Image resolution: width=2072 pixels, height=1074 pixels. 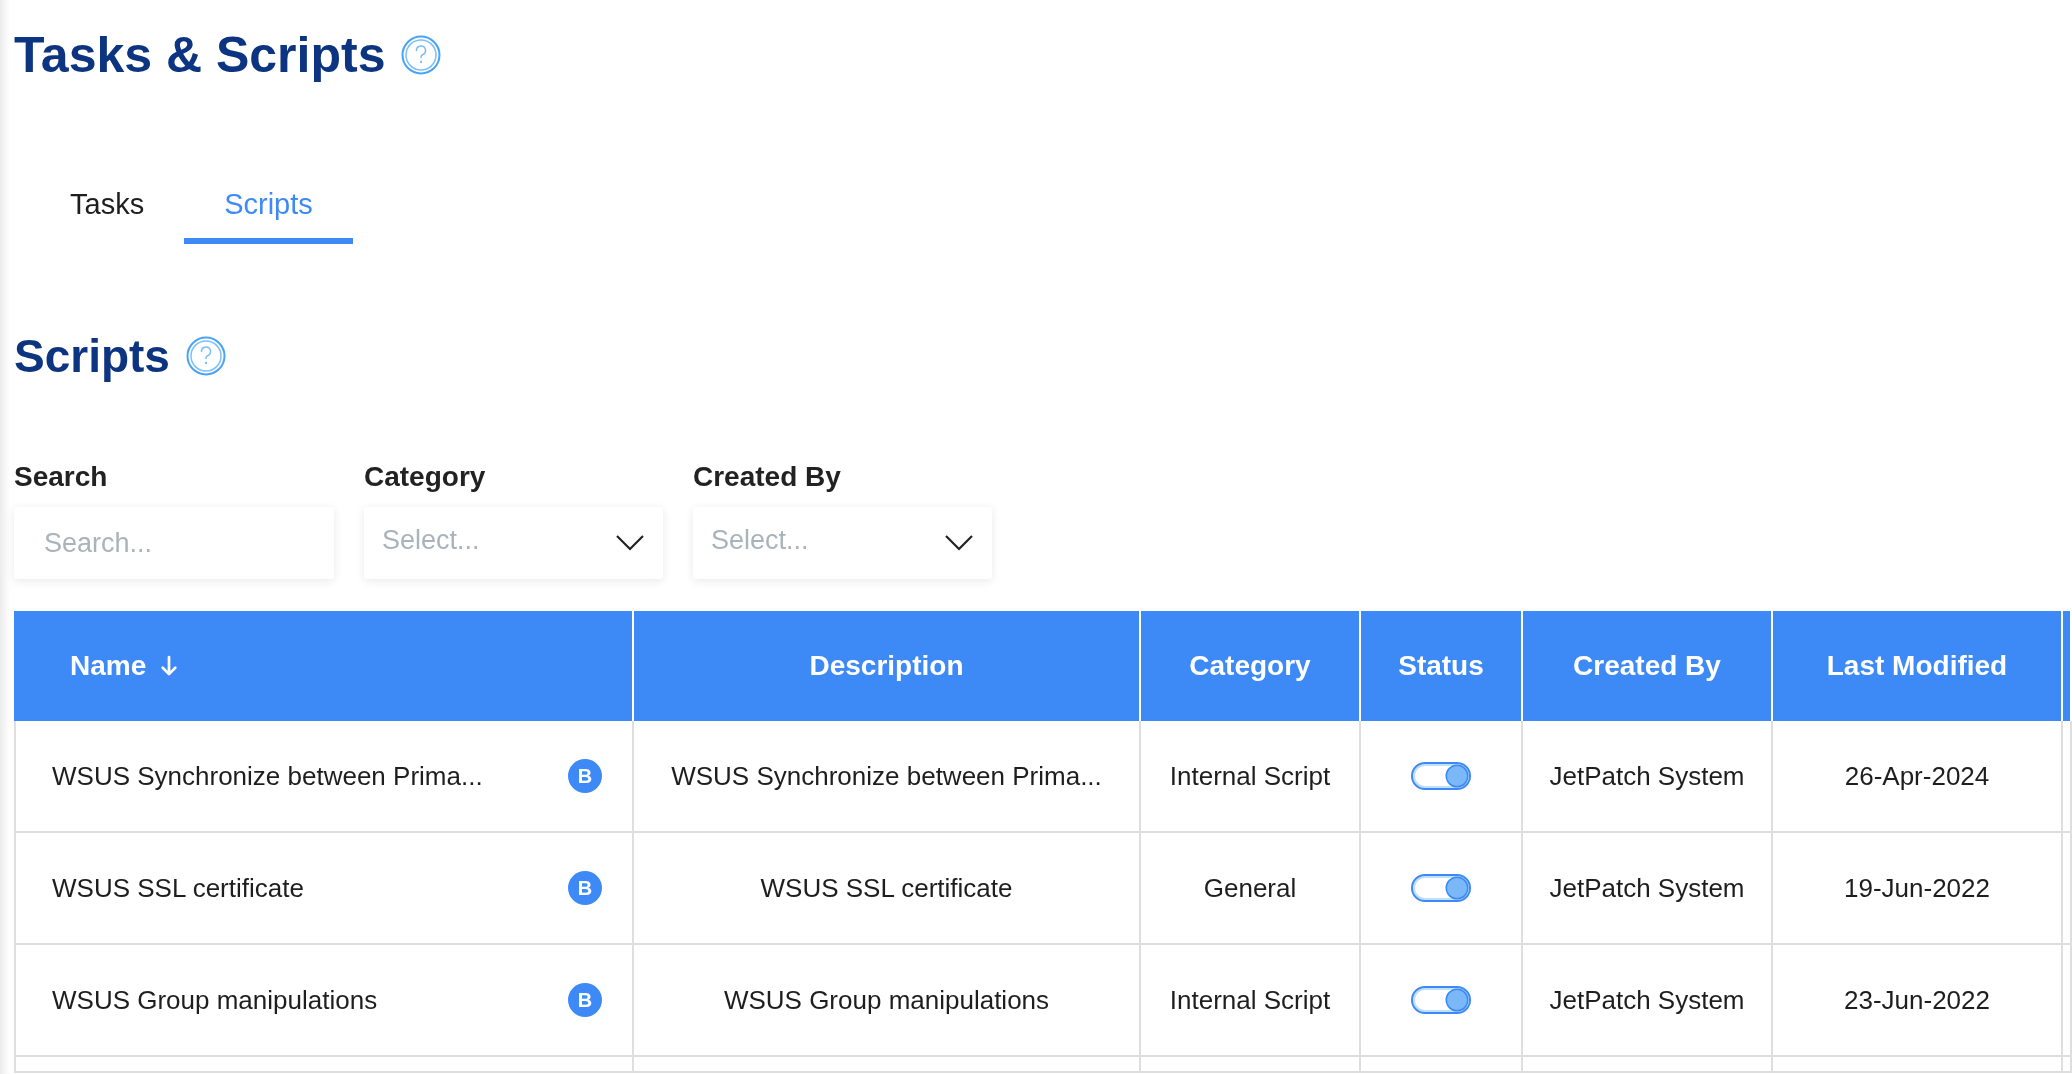 I want to click on column-header: Status, so click(x=1442, y=666).